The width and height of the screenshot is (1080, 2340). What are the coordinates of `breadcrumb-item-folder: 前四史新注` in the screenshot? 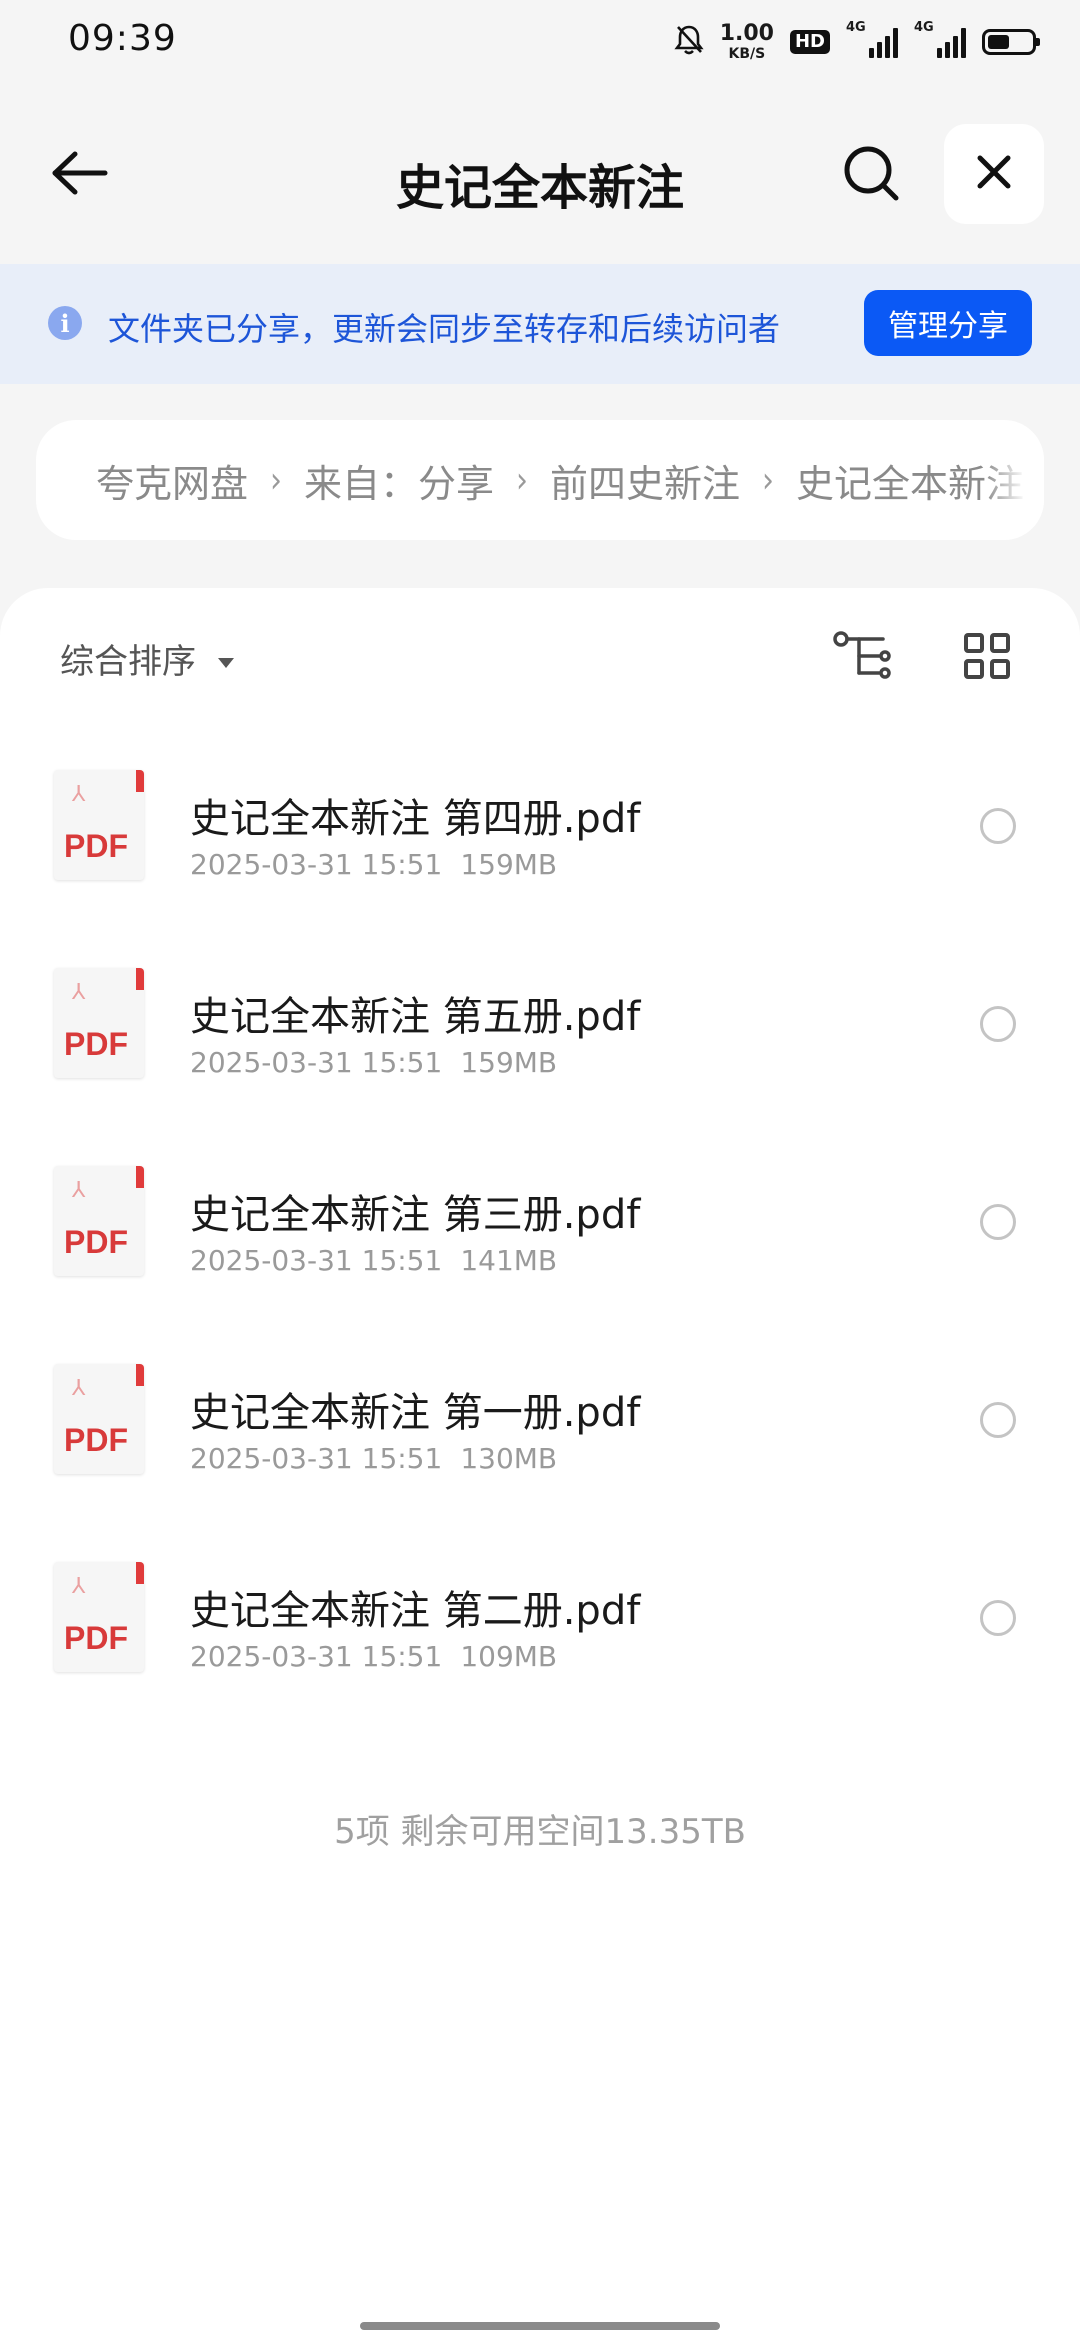 It's located at (645, 480).